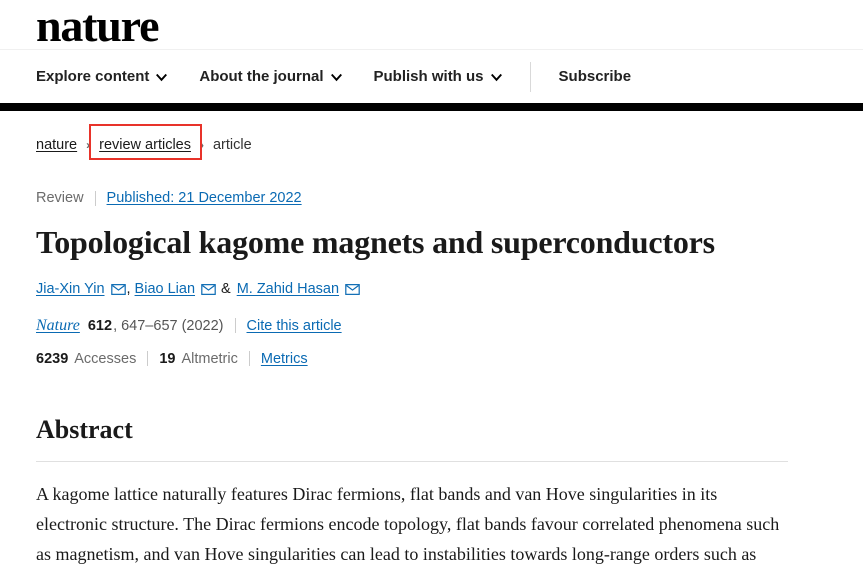 The width and height of the screenshot is (863, 564). What do you see at coordinates (431, 359) in the screenshot?
I see `metrics-line: 6239 Accesses 19 Altmetric Metrics` at bounding box center [431, 359].